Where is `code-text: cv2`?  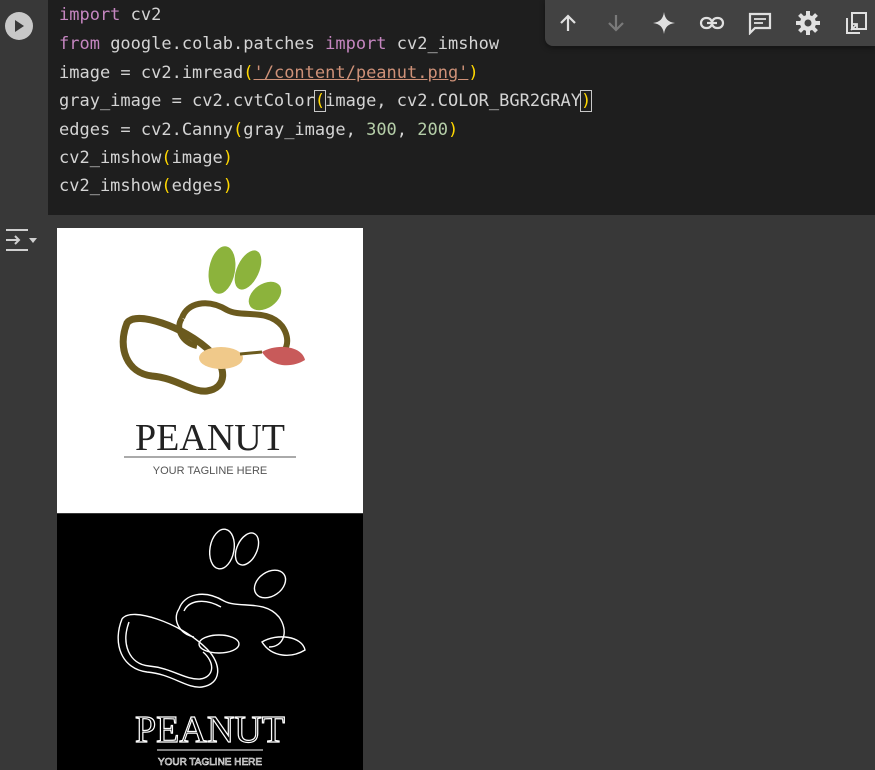
code-text: cv2 is located at coordinates (141, 15).